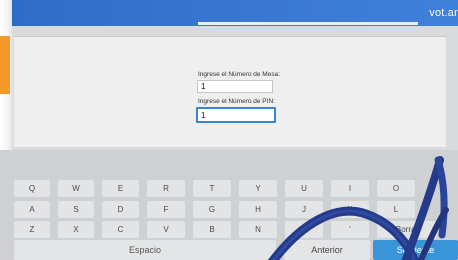 The width and height of the screenshot is (458, 260). What do you see at coordinates (32, 188) in the screenshot?
I see `key-q: Q` at bounding box center [32, 188].